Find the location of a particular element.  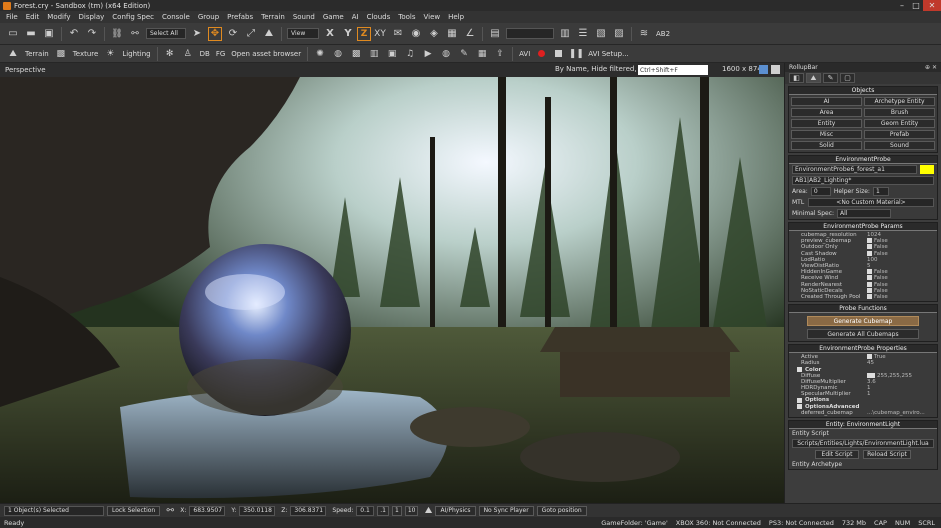

selection-dropdown: Select All is located at coordinates (166, 33).